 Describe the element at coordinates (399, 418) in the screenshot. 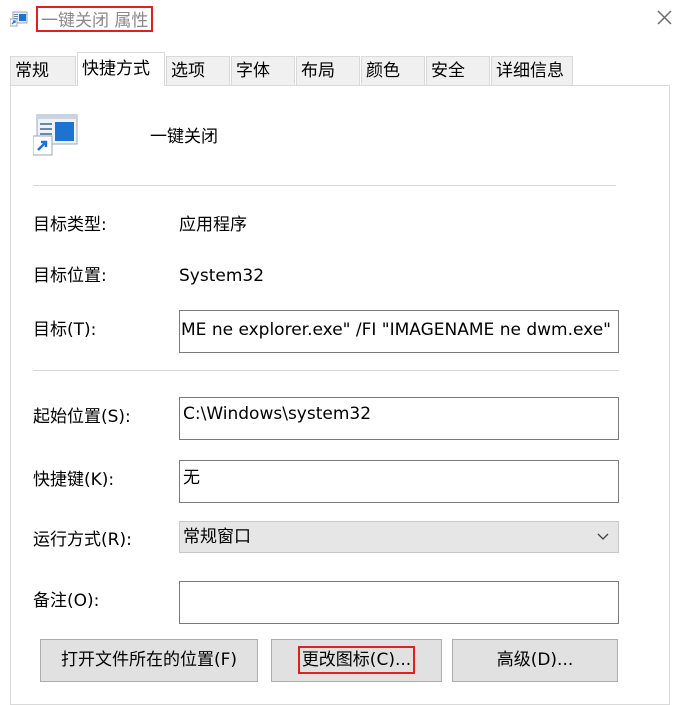

I see `start-in-input: C:\Windows\system32` at that location.